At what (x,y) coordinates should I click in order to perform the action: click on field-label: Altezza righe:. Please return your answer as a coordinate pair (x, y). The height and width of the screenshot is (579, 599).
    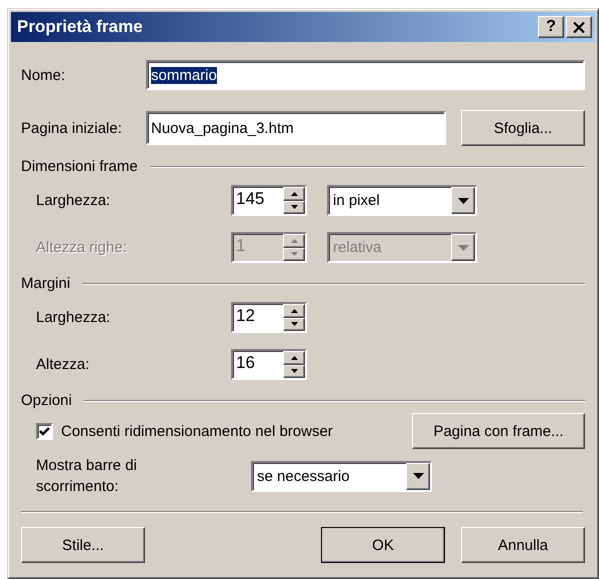
    Looking at the image, I should click on (82, 247).